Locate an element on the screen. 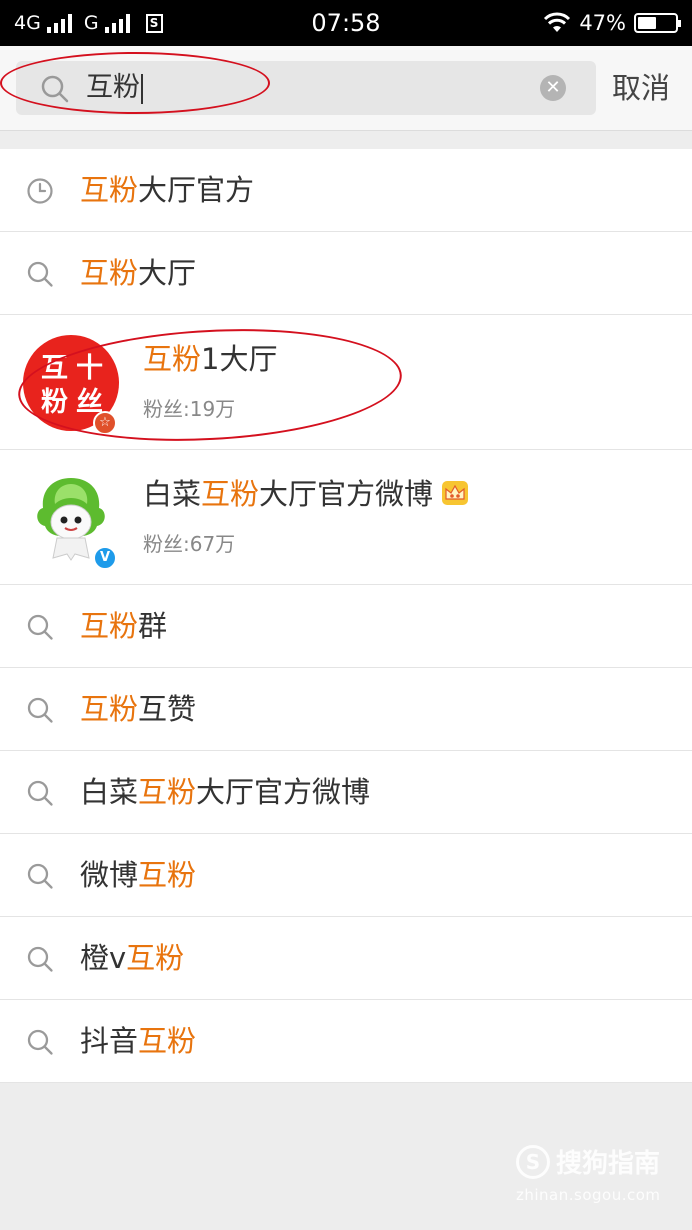  plain-text: 微博 is located at coordinates (109, 875).